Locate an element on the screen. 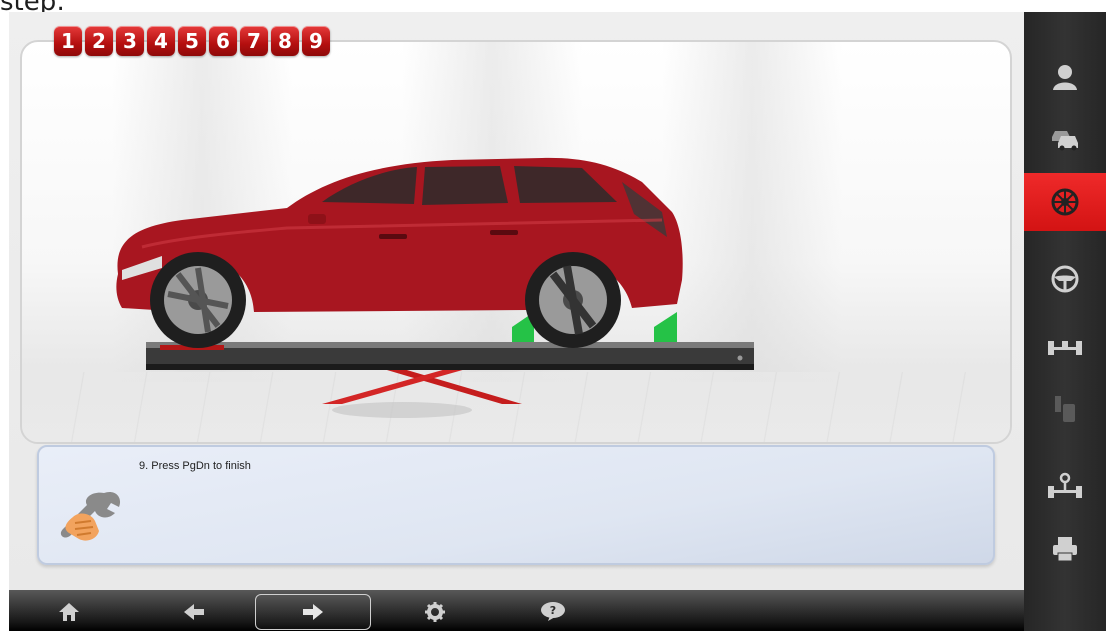  question-icon: ? is located at coordinates (553, 611).